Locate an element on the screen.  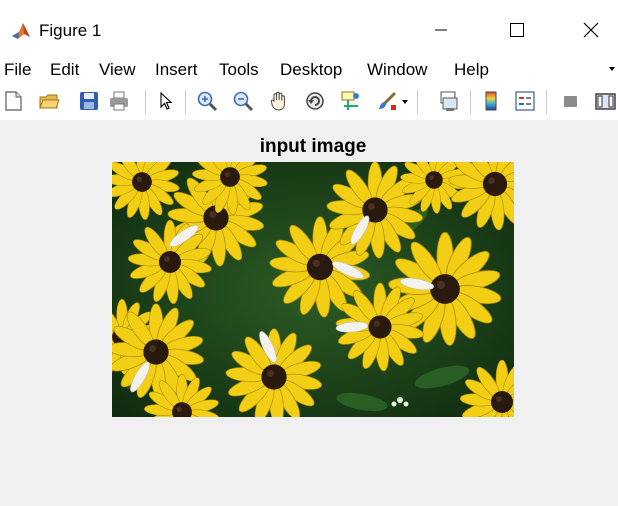
hide-plot-tools-icon is located at coordinates (571, 101).